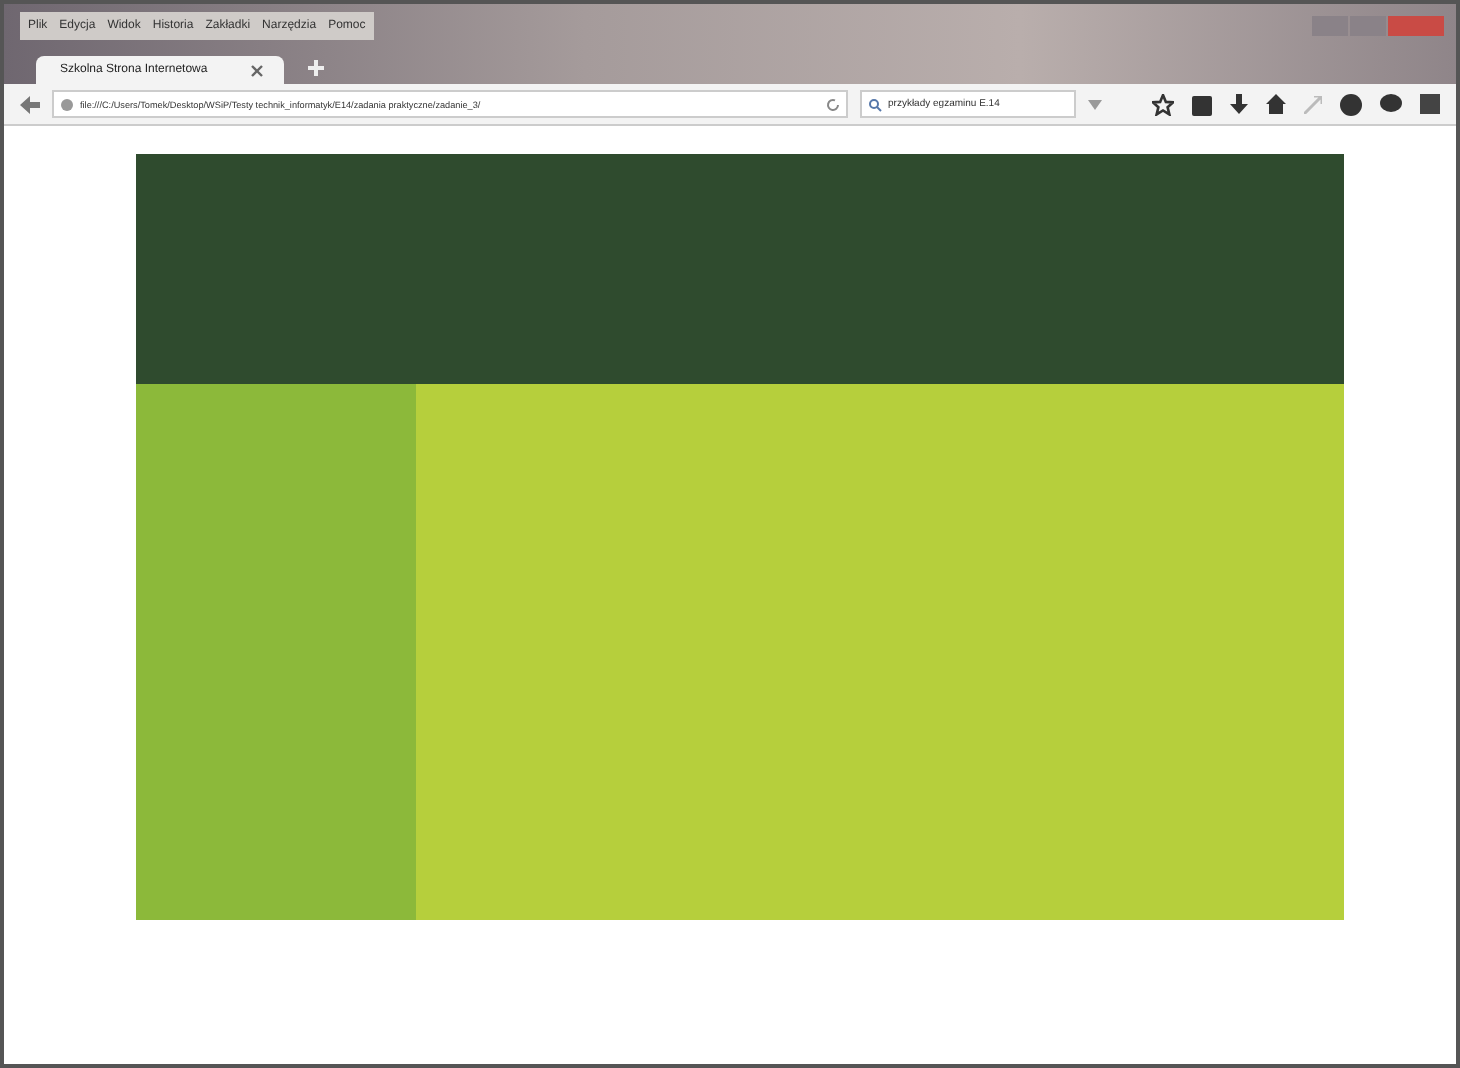 Image resolution: width=1460 pixels, height=1068 pixels. What do you see at coordinates (833, 104) in the screenshot?
I see `reload-icon` at bounding box center [833, 104].